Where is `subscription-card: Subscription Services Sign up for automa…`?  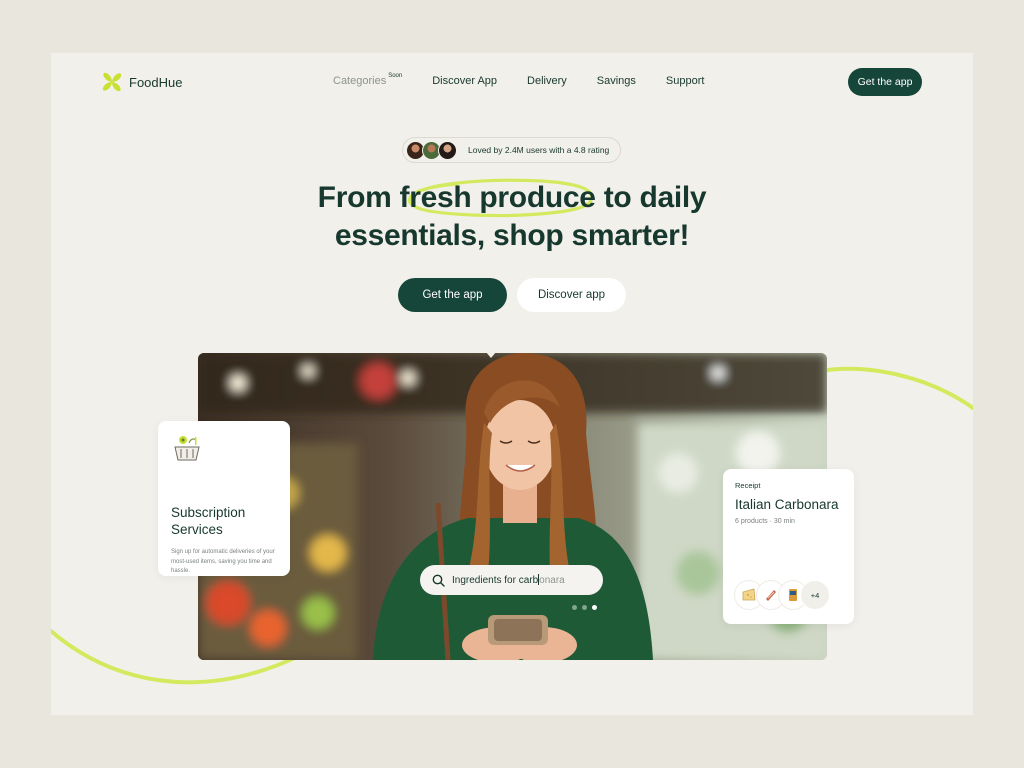
subscription-card: Subscription Services Sign up for automa… is located at coordinates (224, 498).